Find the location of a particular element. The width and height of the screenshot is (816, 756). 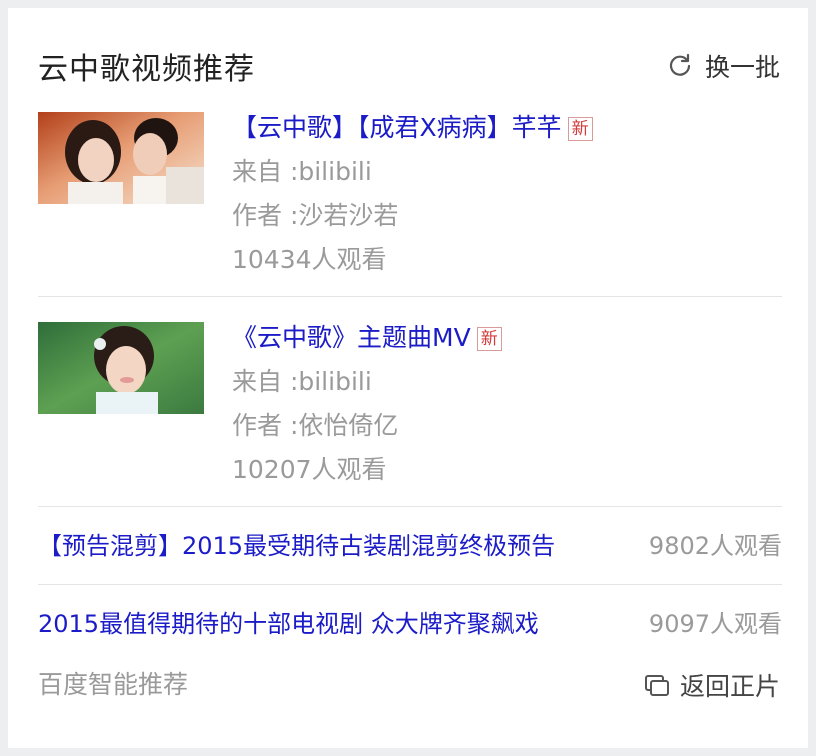

video-title-link: 【云中歌】【成君X病病】芊芊 is located at coordinates (397, 127).